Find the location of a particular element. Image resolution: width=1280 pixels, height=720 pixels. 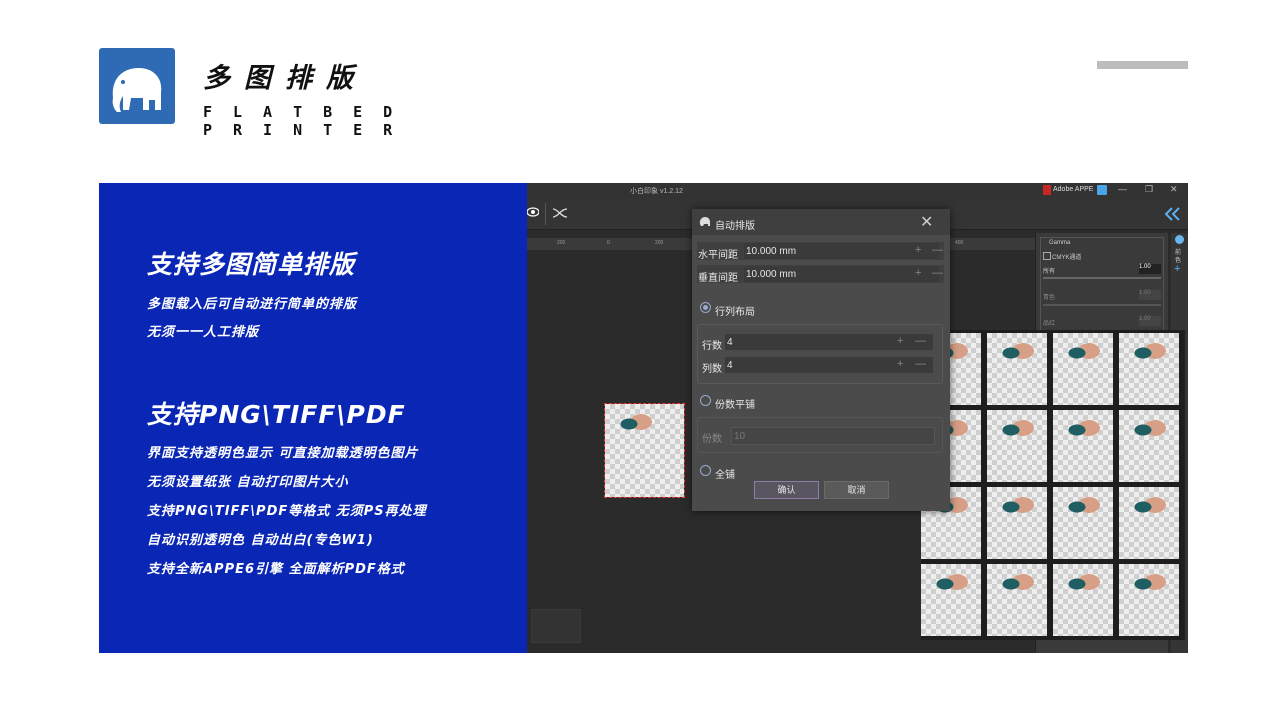

cols-row: 列数 4 + — is located at coordinates (819, 365).